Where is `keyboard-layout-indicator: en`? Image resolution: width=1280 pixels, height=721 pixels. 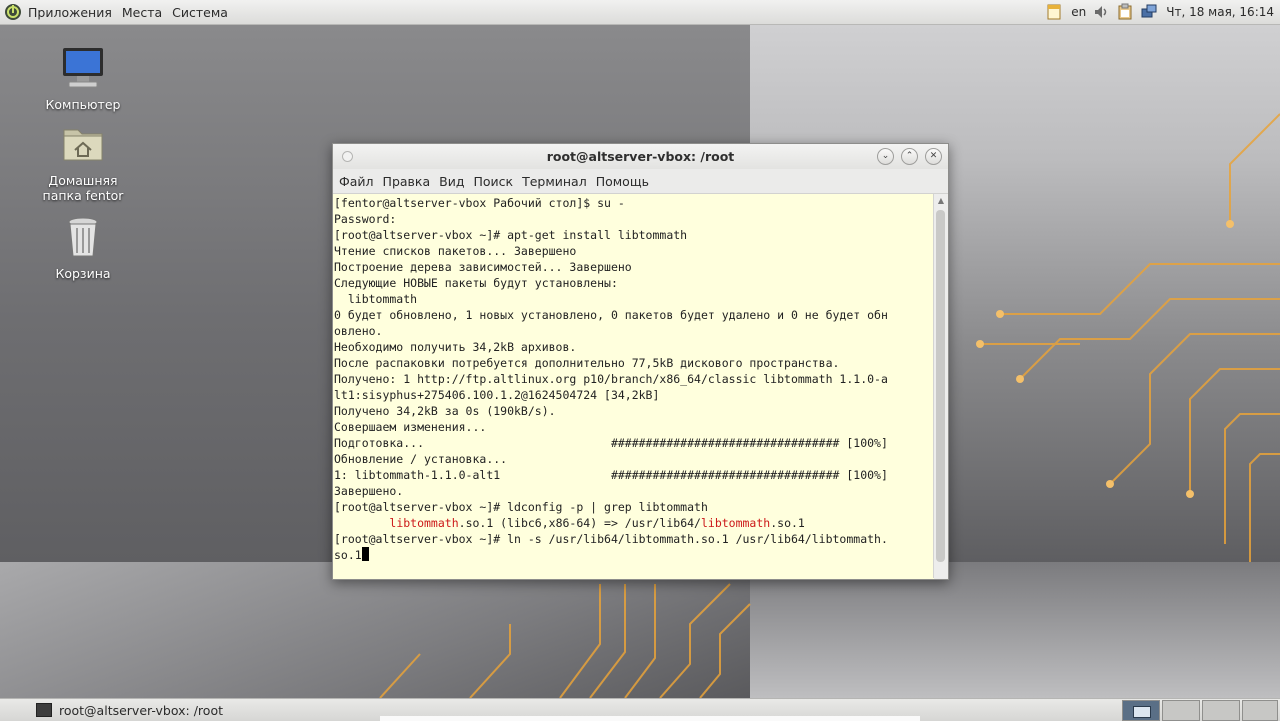 keyboard-layout-indicator: en is located at coordinates (1078, 12).